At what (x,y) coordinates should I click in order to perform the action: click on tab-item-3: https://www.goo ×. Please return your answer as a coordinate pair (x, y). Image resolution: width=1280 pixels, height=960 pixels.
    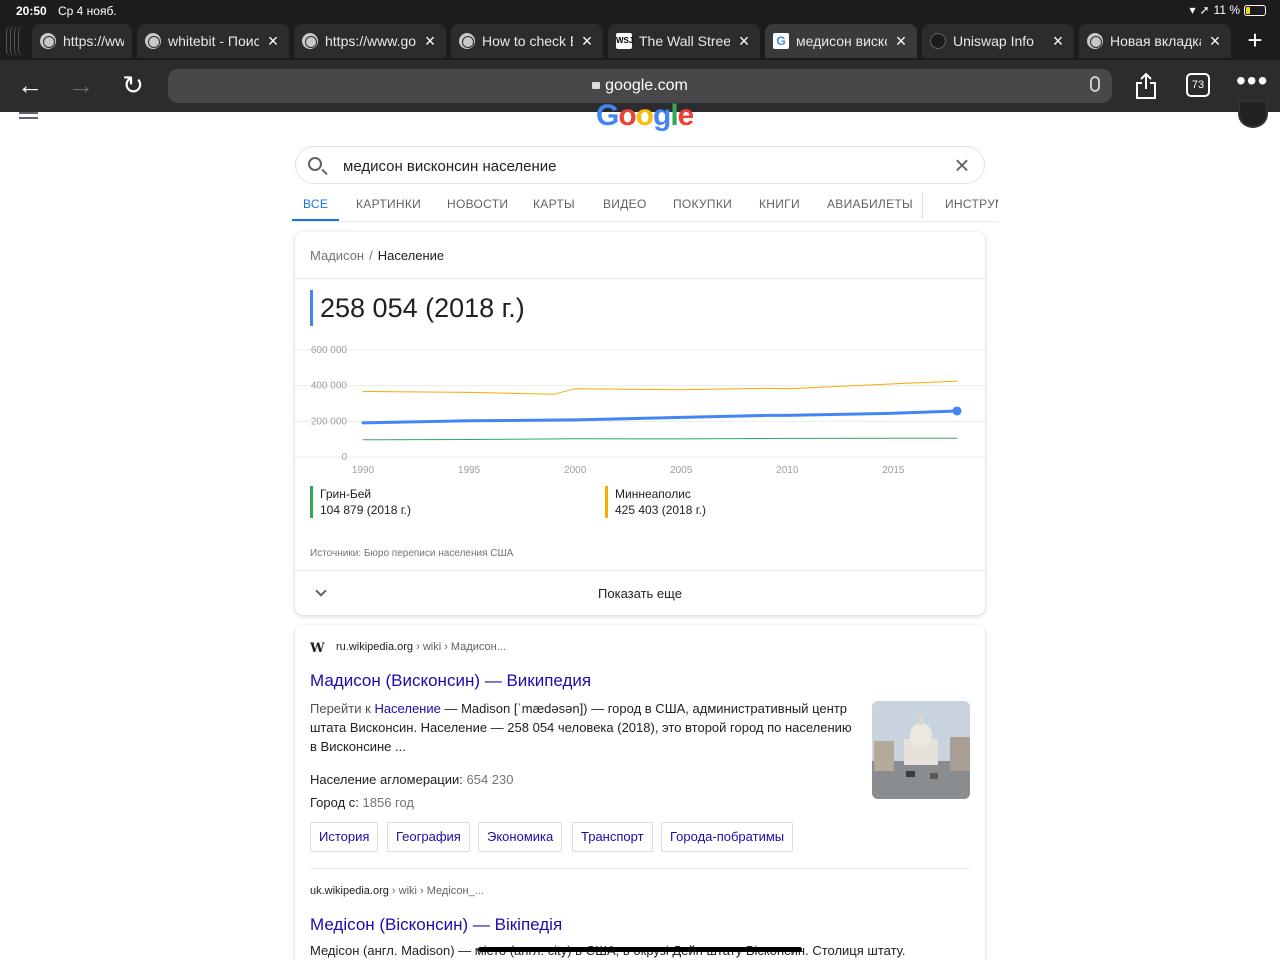
    Looking at the image, I should click on (370, 41).